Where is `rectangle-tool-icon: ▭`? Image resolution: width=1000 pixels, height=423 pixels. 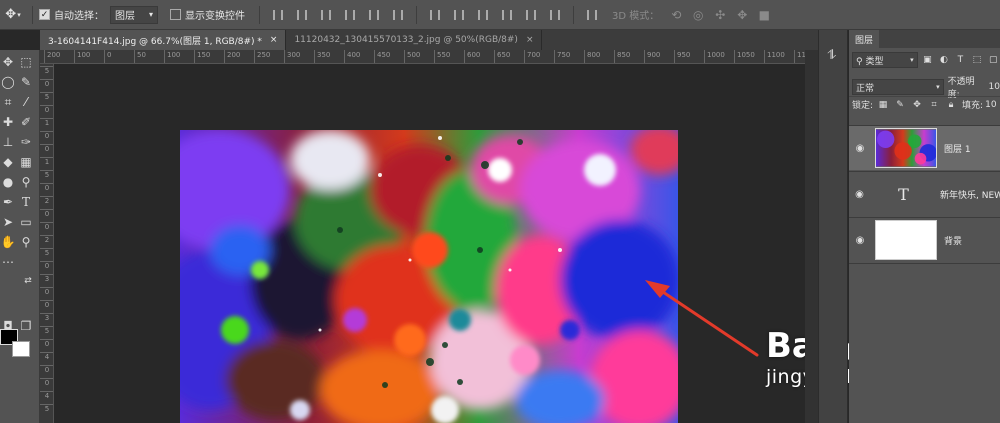 rectangle-tool-icon: ▭ is located at coordinates (26, 222).